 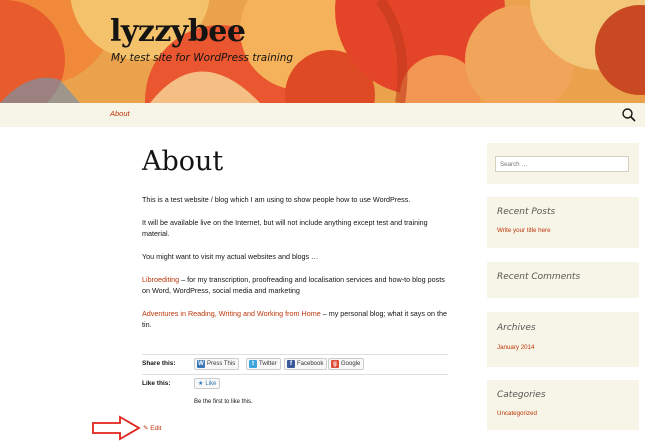 I want to click on edit-label: Edit, so click(x=156, y=428).